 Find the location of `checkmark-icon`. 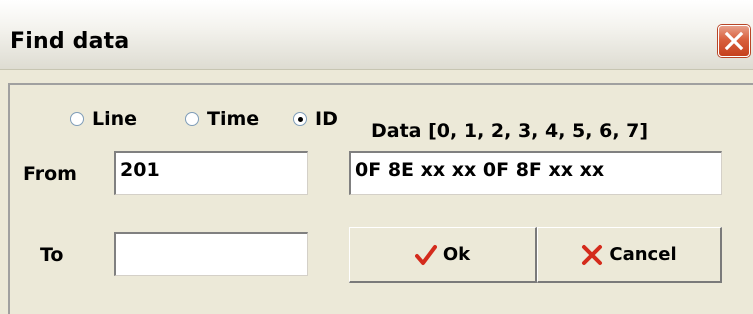

checkmark-icon is located at coordinates (425, 255).